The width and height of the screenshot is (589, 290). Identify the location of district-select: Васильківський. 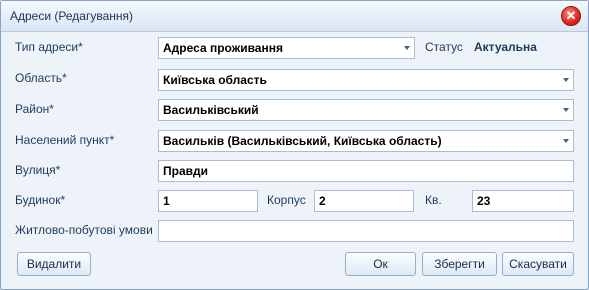
(366, 110).